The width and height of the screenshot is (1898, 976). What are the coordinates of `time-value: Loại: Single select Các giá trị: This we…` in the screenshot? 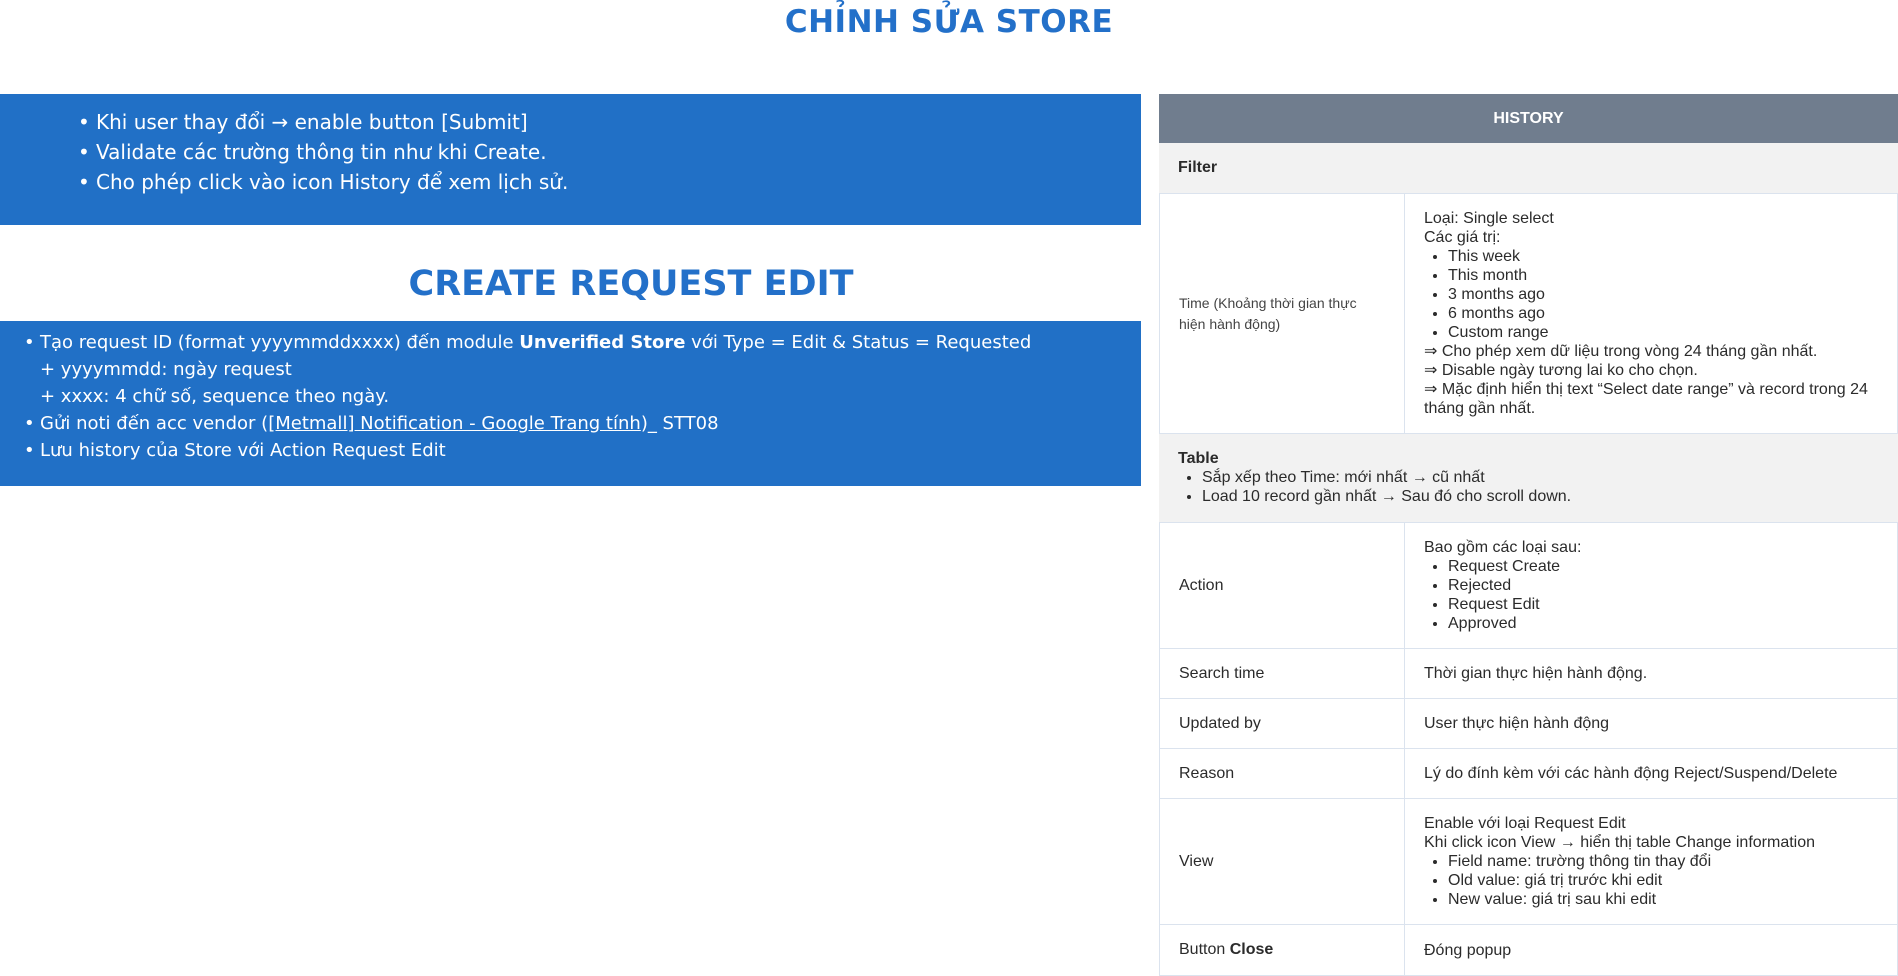 It's located at (1651, 313).